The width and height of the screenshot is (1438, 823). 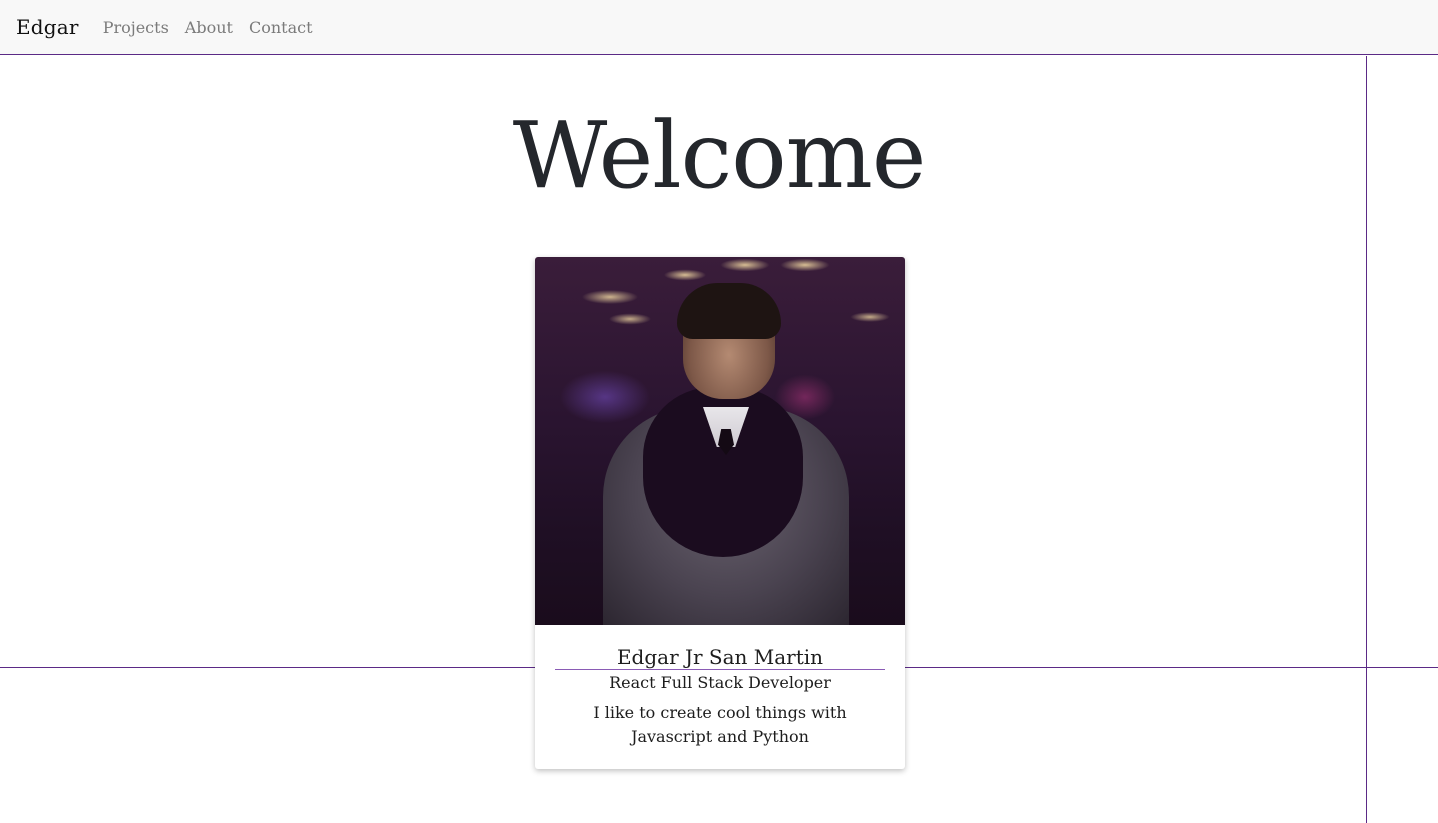 I want to click on nav-link-contact: Contact, so click(x=281, y=27).